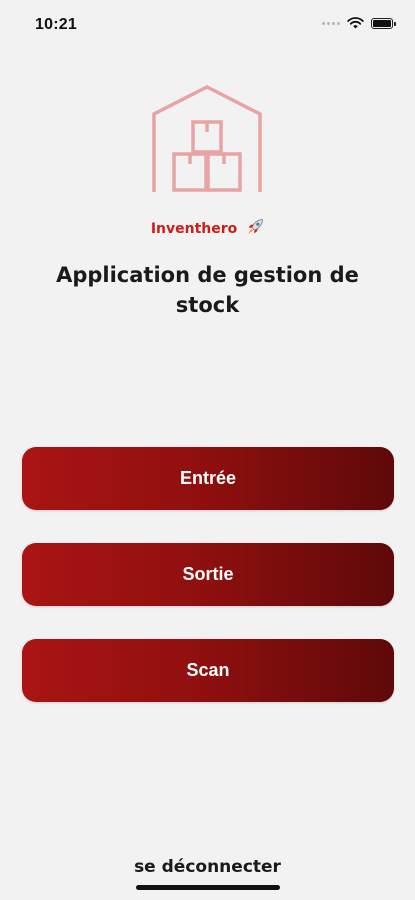  I want to click on entree-button: Entrée, so click(208, 478).